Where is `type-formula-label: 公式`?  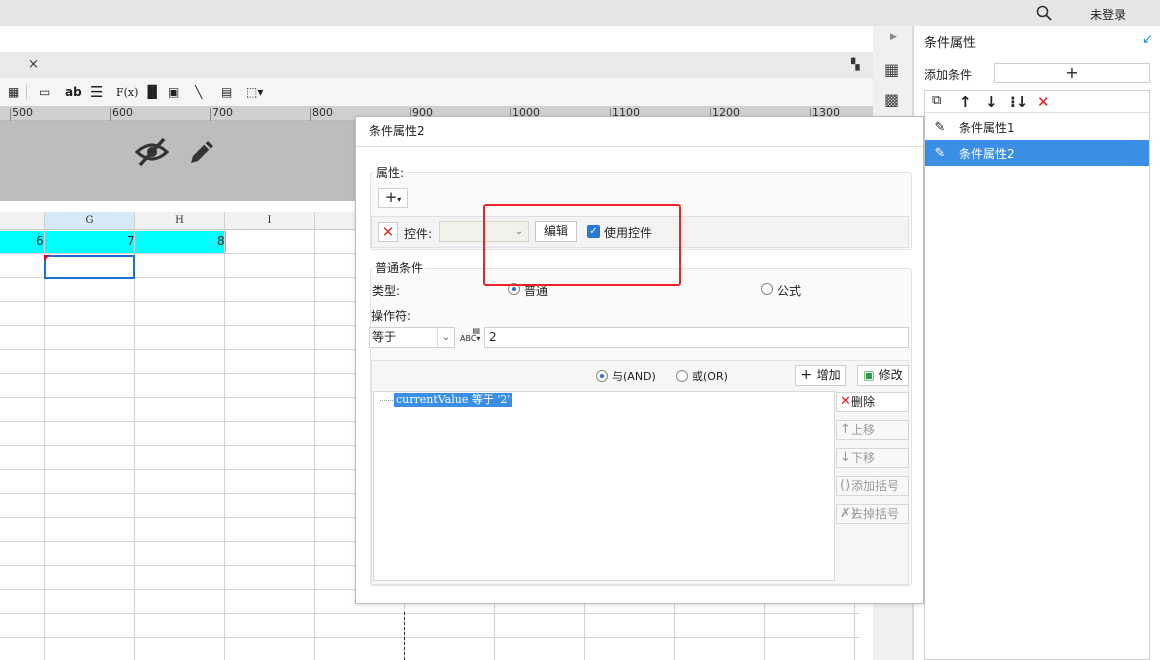
type-formula-label: 公式 is located at coordinates (789, 291).